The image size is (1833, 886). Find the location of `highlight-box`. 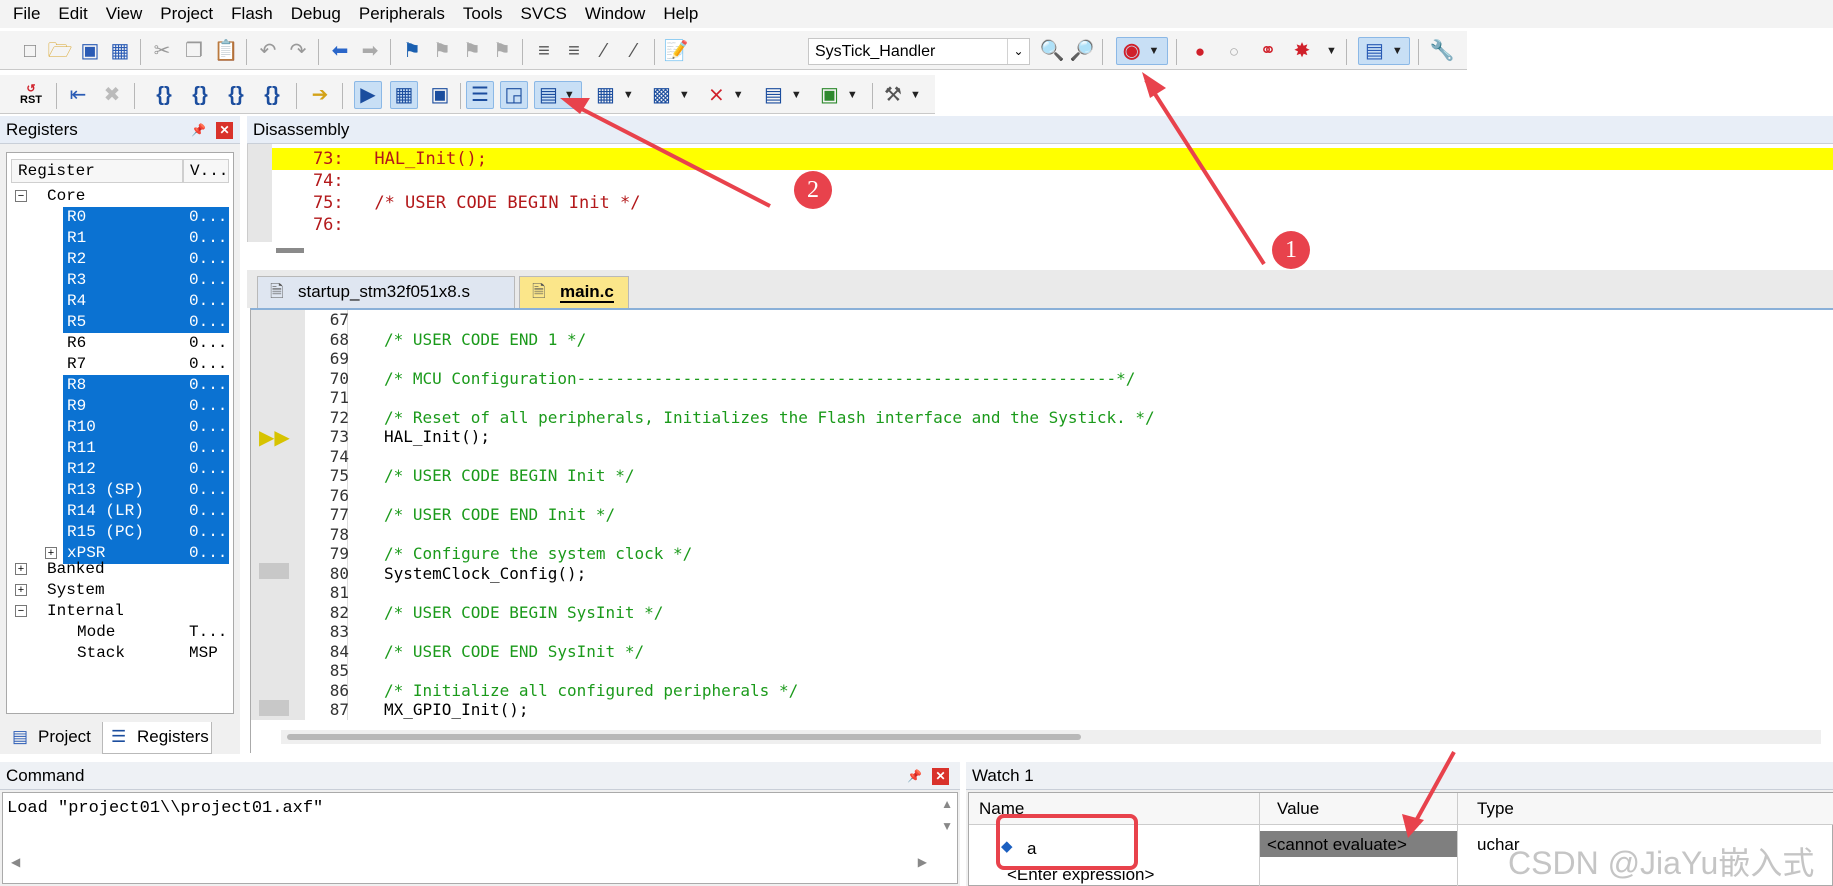

highlight-box is located at coordinates (1067, 842).